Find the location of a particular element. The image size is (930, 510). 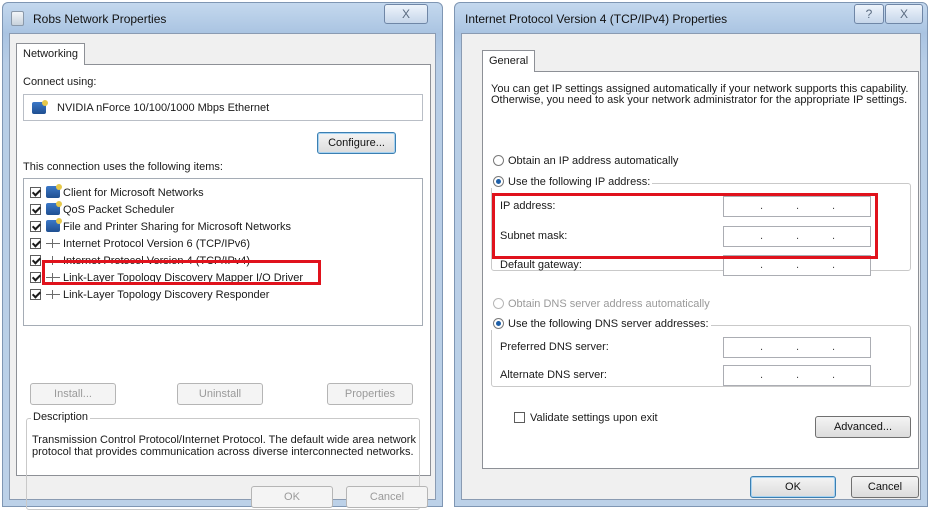

description-label: Description is located at coordinates (61, 417).